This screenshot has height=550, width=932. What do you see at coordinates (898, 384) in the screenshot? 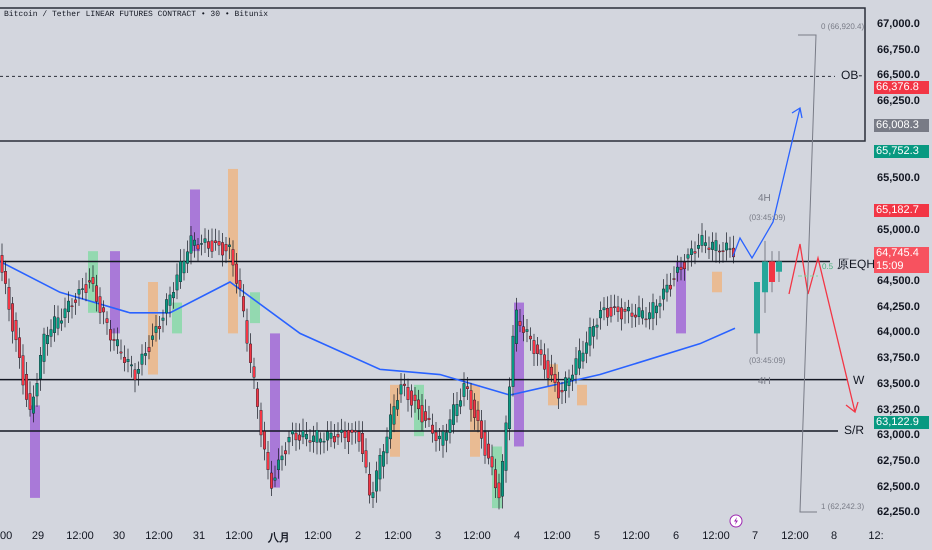
I see `price-label: 63,500.0` at bounding box center [898, 384].